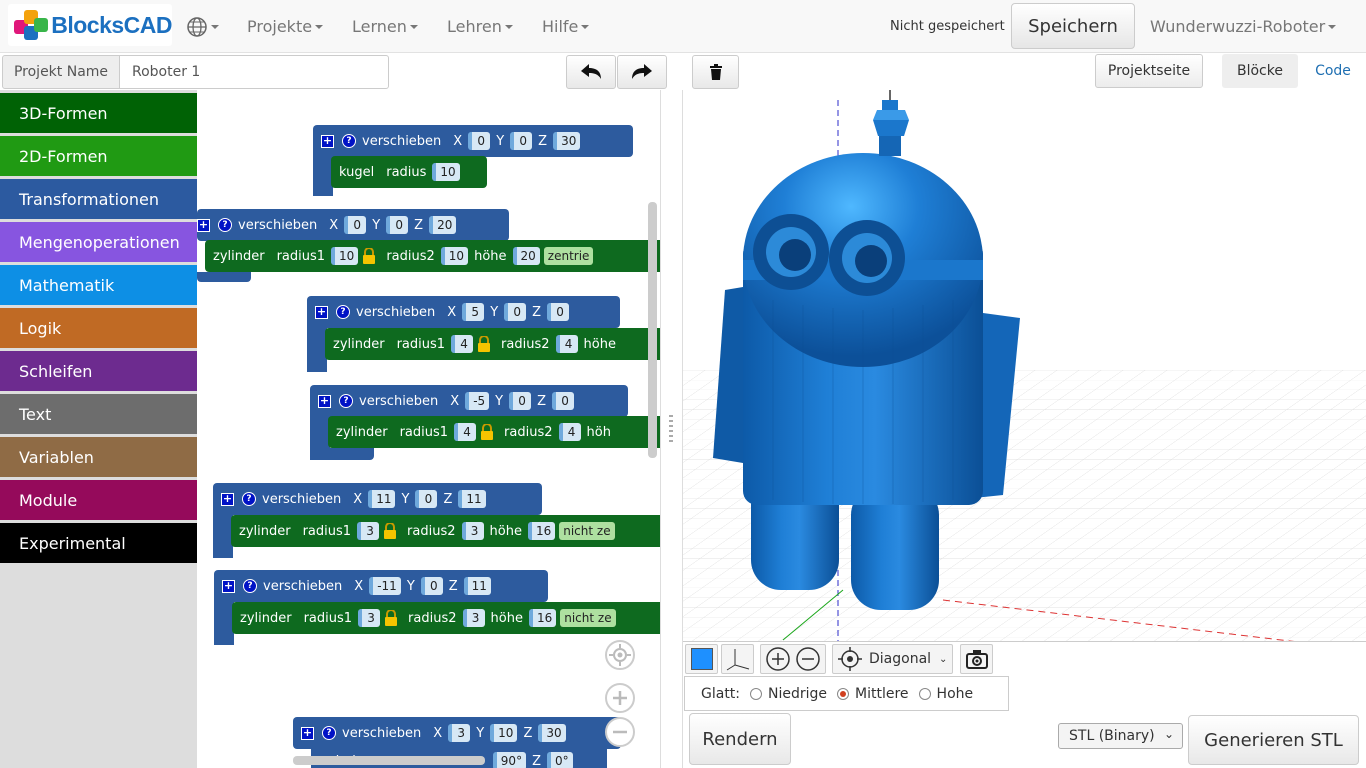  Describe the element at coordinates (976, 659) in the screenshot. I see `screenshot-button` at that location.